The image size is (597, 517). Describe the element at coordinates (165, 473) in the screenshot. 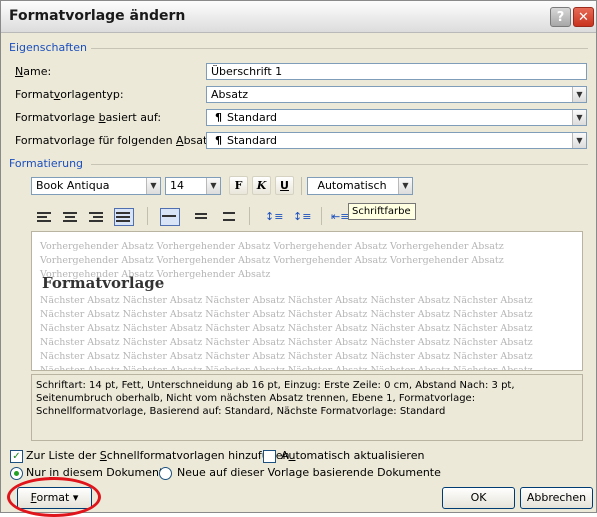

I see `new-documents-radio` at that location.